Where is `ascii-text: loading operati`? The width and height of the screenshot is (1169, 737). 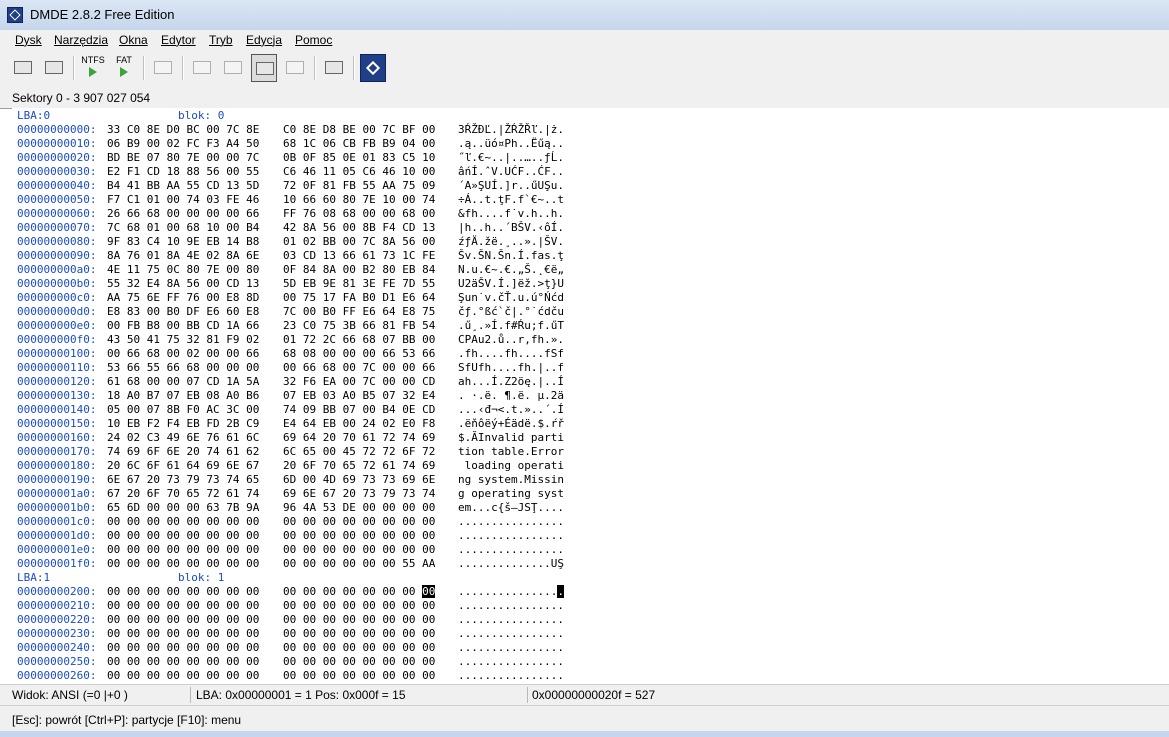
ascii-text: loading operati is located at coordinates (511, 466).